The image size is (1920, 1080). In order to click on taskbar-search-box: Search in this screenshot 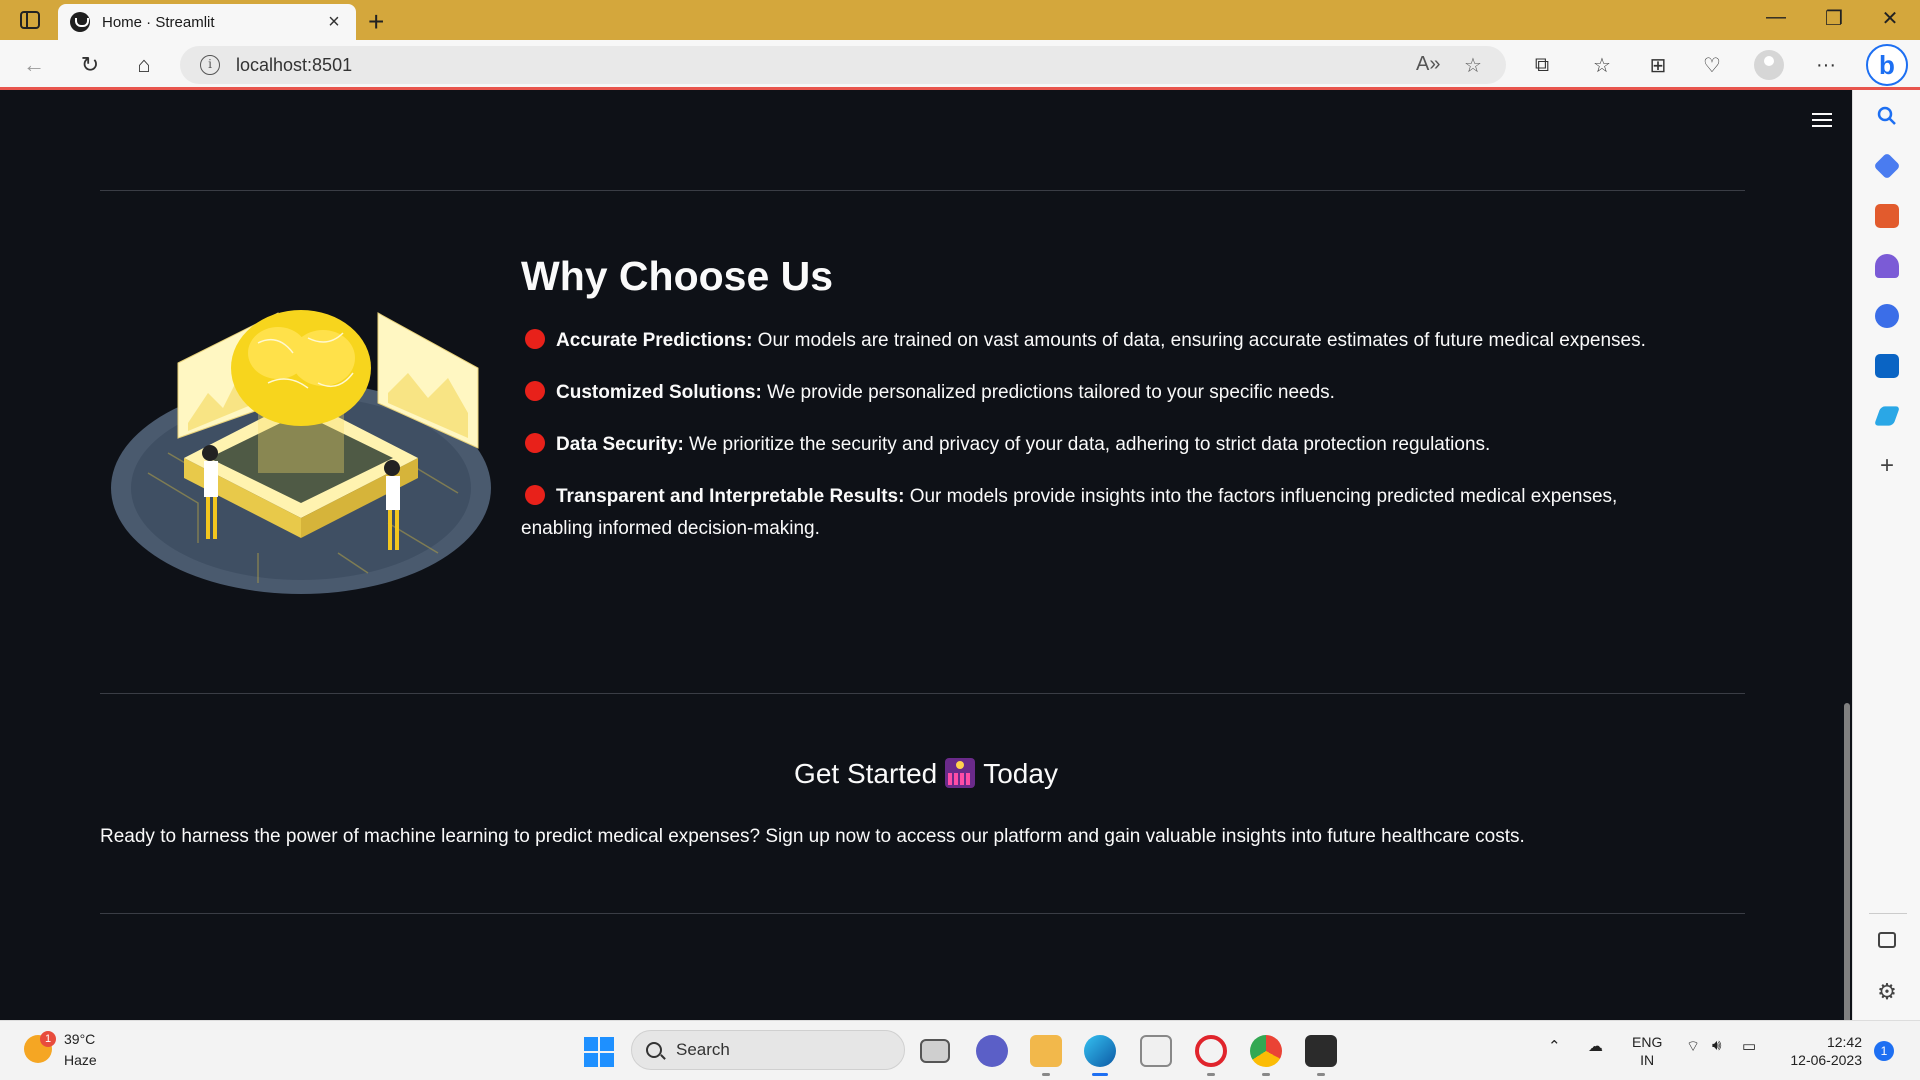, I will do `click(768, 1050)`.